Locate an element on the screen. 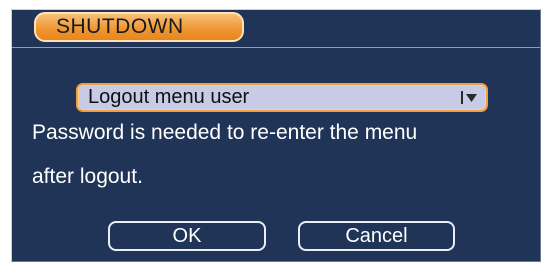 Image resolution: width=553 pixels, height=269 pixels. cancel-button: Cancel is located at coordinates (376, 236).